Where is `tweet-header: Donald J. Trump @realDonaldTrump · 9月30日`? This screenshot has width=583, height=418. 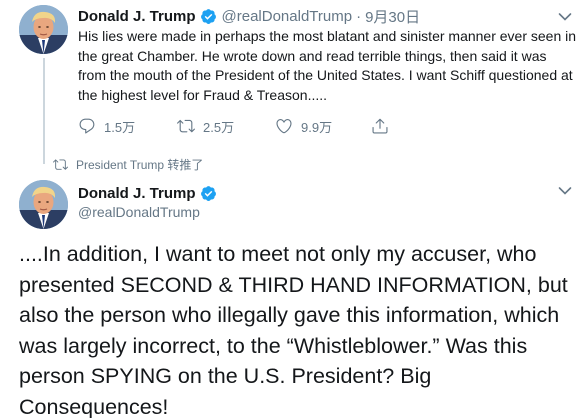 tweet-header: Donald J. Trump @realDonaldTrump · 9月30日 is located at coordinates (249, 16).